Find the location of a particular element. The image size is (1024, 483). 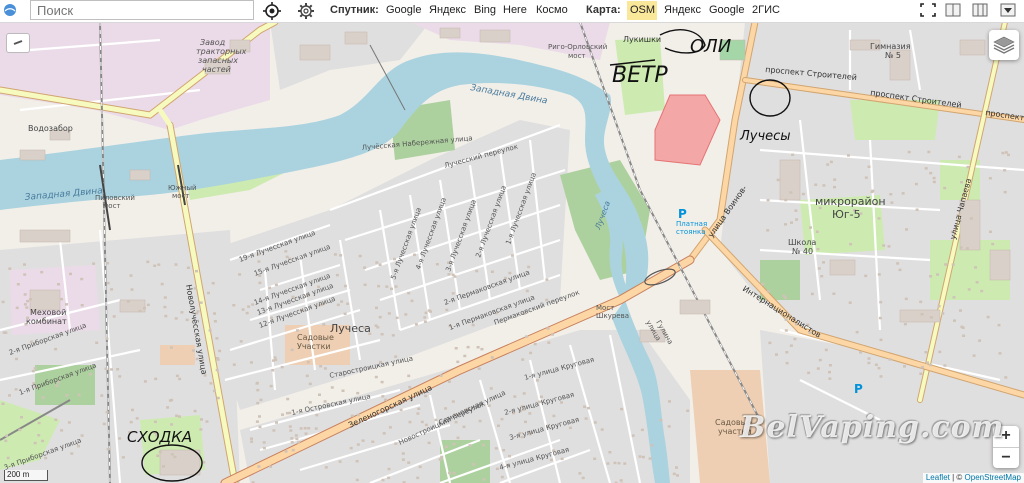

label-shkola2: № 40 is located at coordinates (802, 251).